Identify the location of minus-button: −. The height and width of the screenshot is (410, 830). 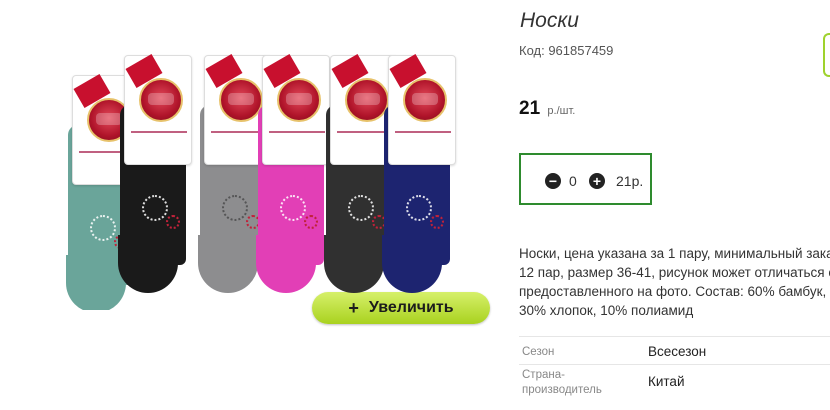
(553, 181).